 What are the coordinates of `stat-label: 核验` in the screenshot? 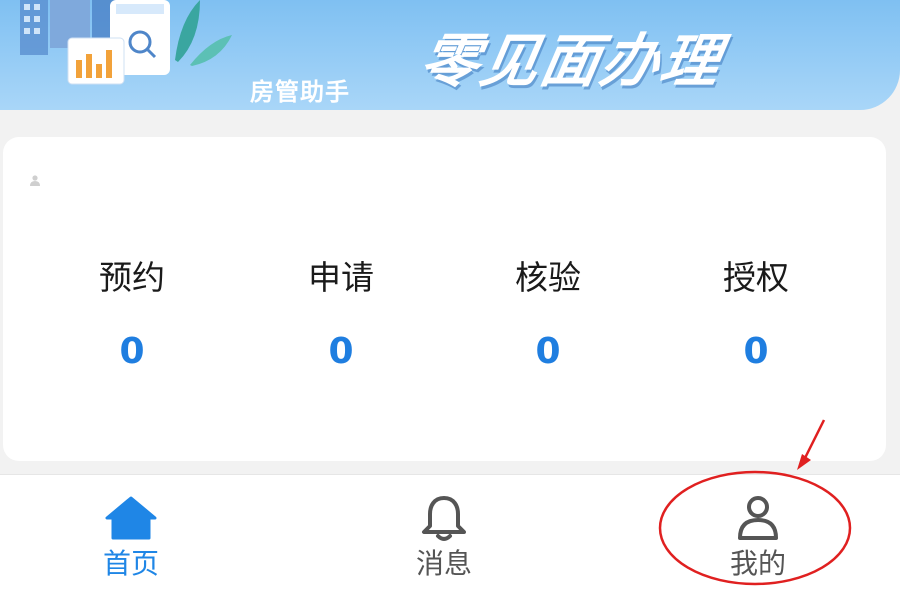 It's located at (548, 277).